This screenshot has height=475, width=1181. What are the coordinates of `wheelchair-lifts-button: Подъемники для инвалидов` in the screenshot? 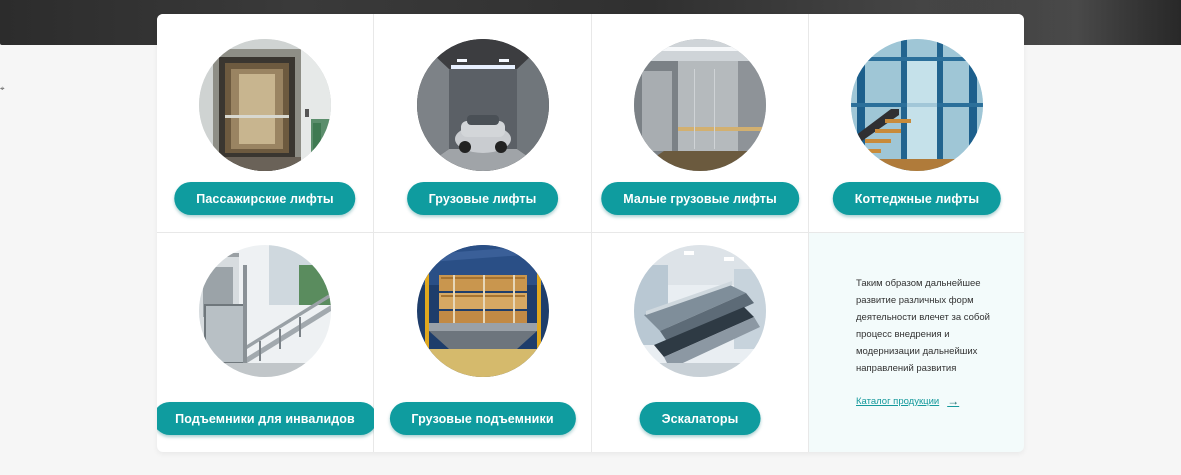 It's located at (267, 418).